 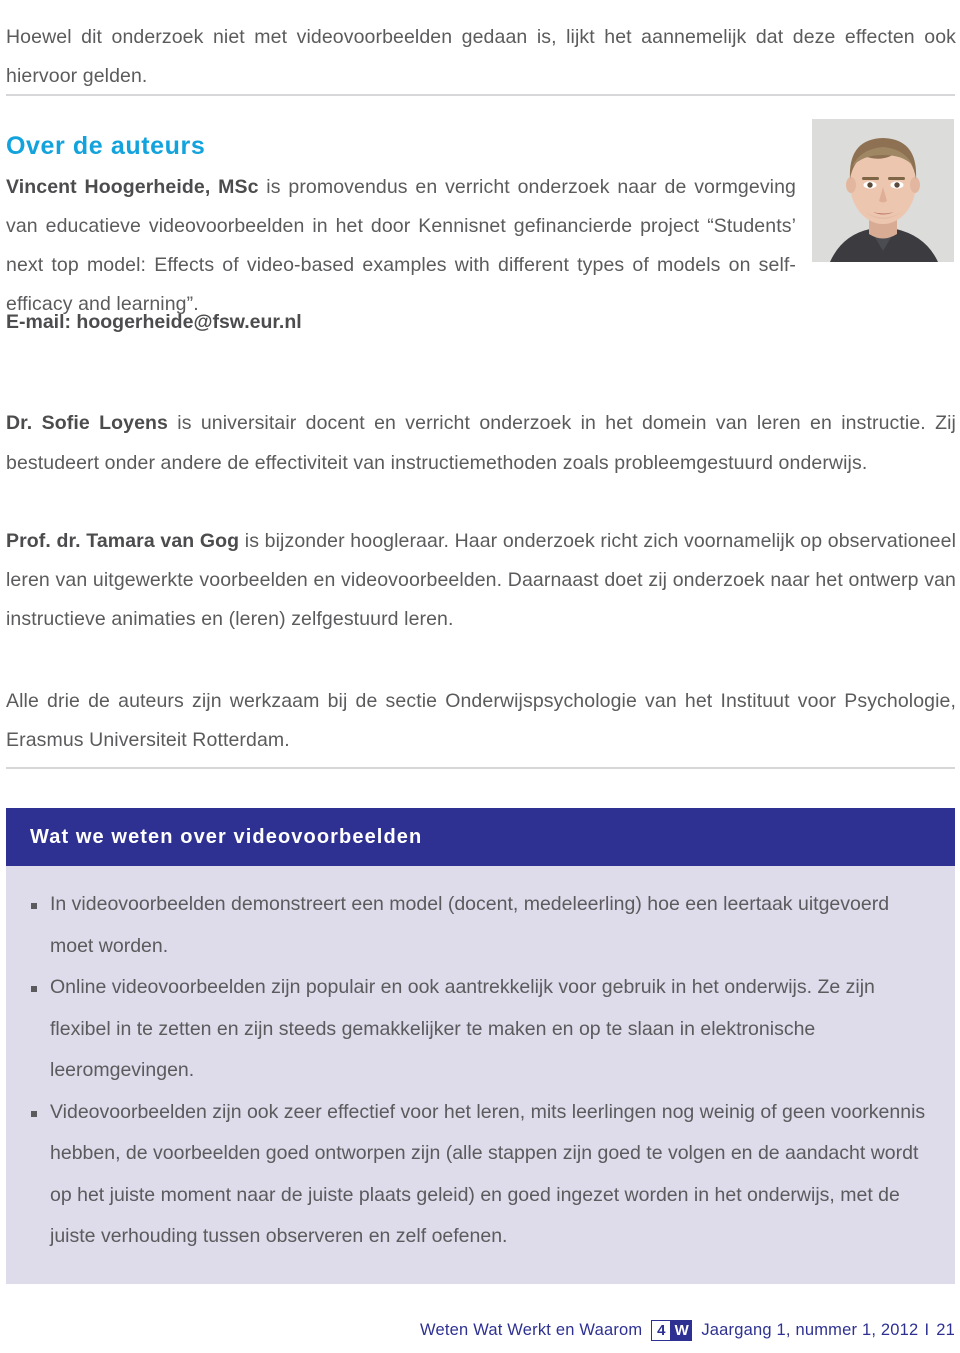 I want to click on author-email-hoogerheide: E-mail: hoogerheide@fsw.eur.nl, so click(x=154, y=322).